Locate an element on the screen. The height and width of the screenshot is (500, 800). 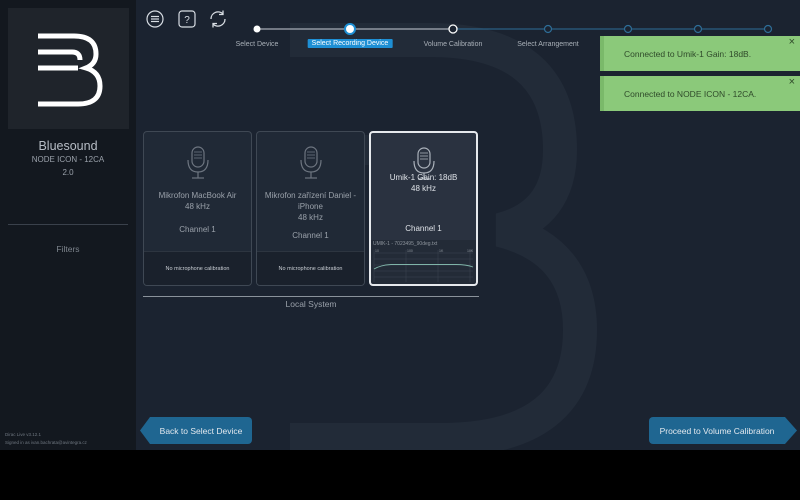
device-name: NODE ICON - 12CA is located at coordinates (68, 159).